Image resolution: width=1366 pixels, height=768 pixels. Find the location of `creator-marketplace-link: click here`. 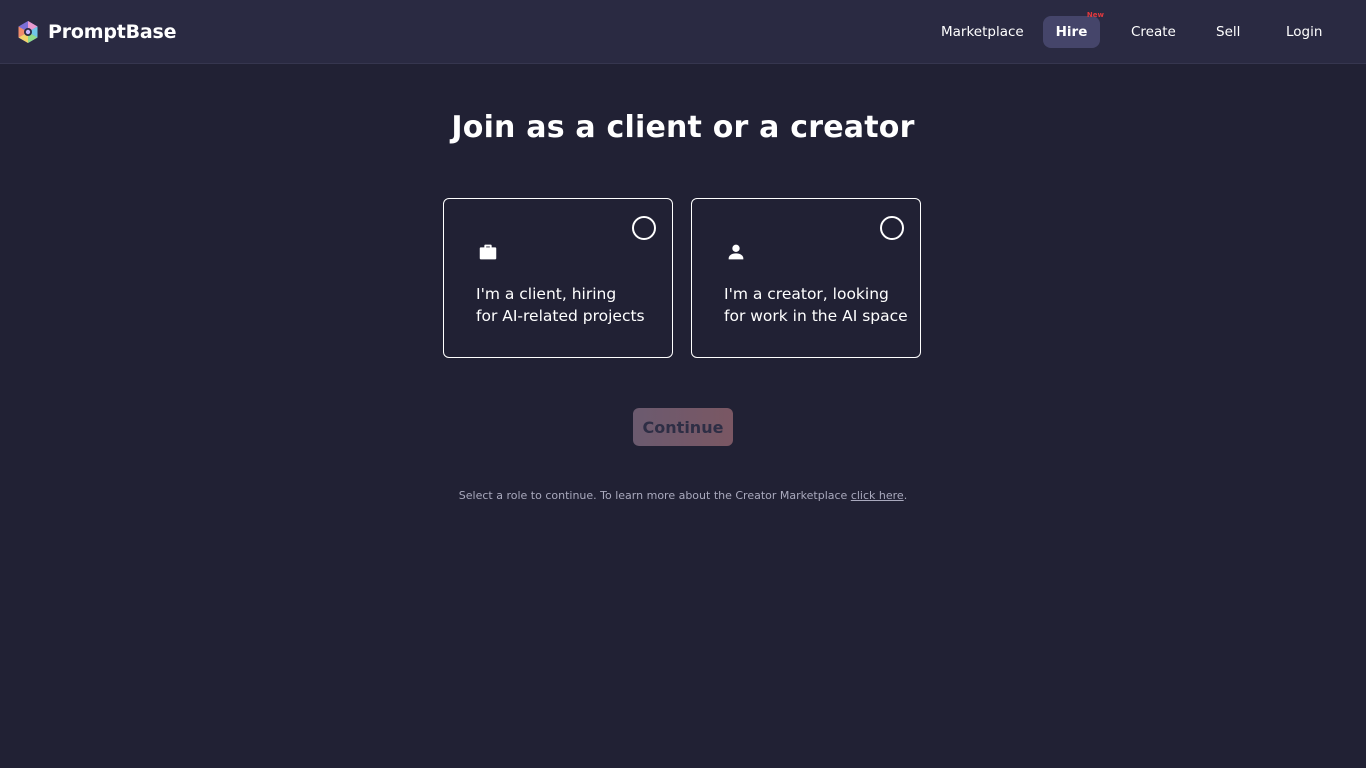

creator-marketplace-link: click here is located at coordinates (877, 495).